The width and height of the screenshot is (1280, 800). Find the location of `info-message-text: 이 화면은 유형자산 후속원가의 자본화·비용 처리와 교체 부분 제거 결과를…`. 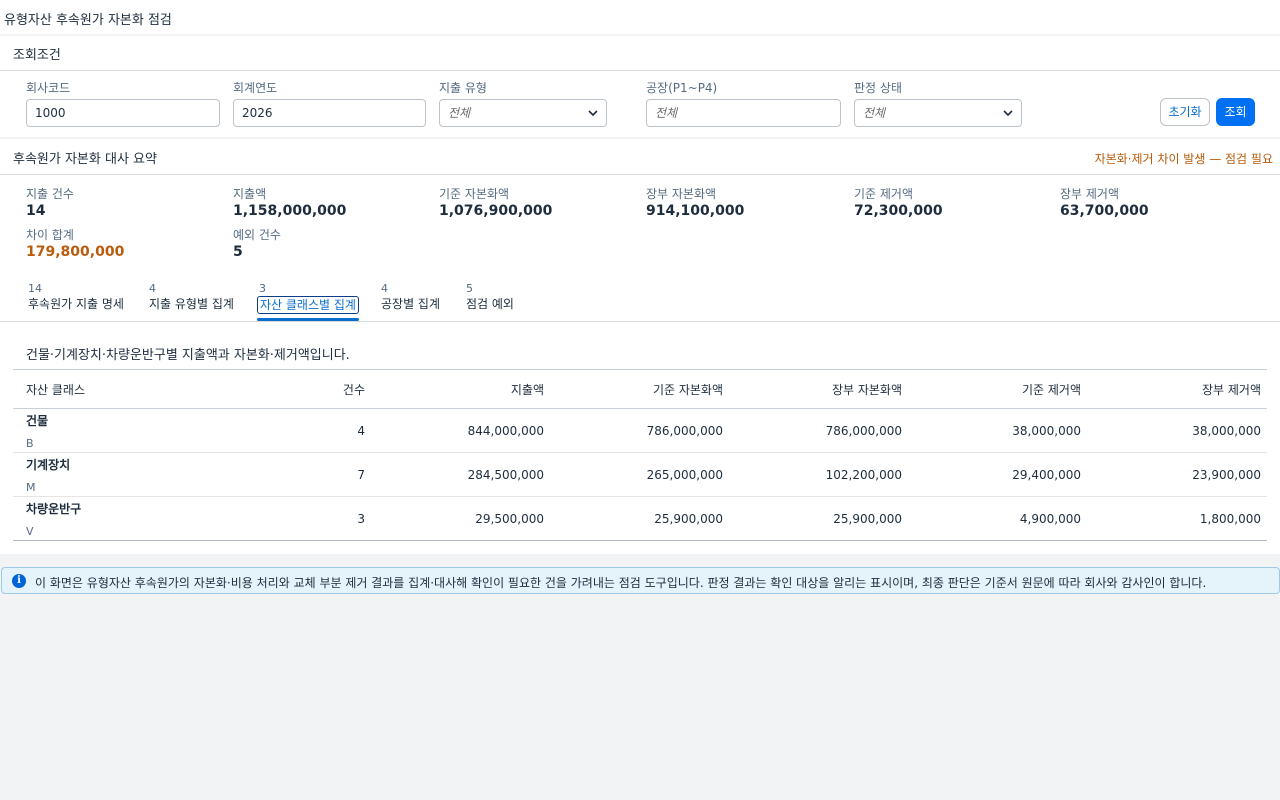

info-message-text: 이 화면은 유형자산 후속원가의 자본화·비용 처리와 교체 부분 제거 결과를… is located at coordinates (621, 583).